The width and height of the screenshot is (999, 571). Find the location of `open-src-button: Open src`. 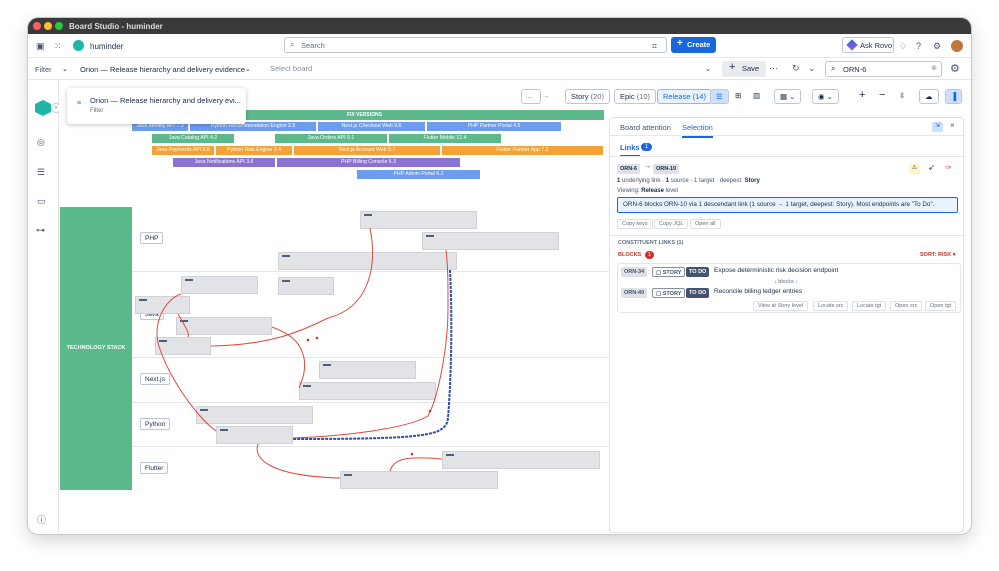

open-src-button: Open src is located at coordinates (906, 306).